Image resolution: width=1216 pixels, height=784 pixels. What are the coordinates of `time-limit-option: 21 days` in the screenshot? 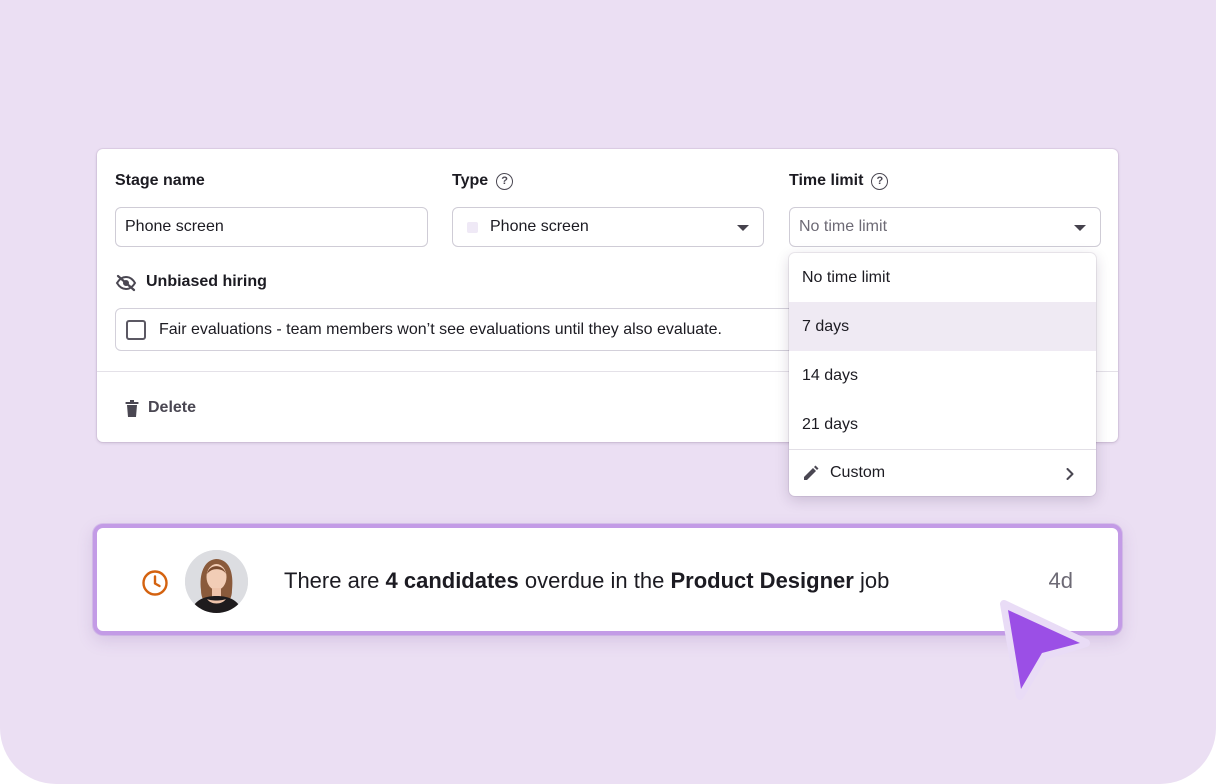 It's located at (942, 424).